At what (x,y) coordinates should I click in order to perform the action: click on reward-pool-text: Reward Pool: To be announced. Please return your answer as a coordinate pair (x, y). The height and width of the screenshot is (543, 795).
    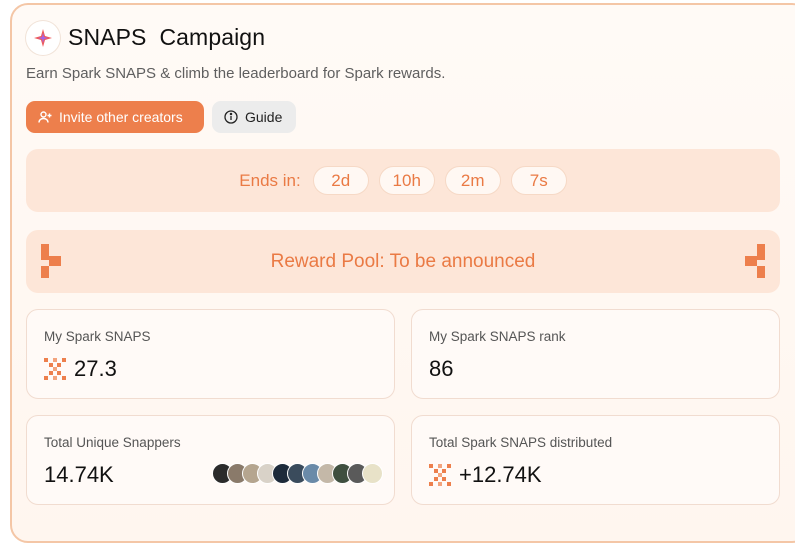
    Looking at the image, I should click on (403, 261).